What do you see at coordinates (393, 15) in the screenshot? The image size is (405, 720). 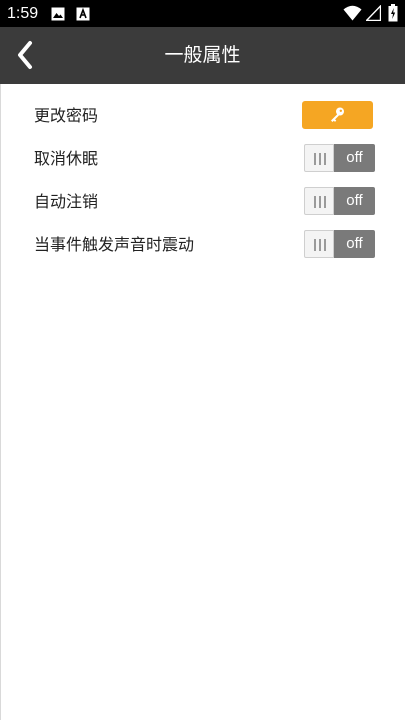 I see `battery-icon` at bounding box center [393, 15].